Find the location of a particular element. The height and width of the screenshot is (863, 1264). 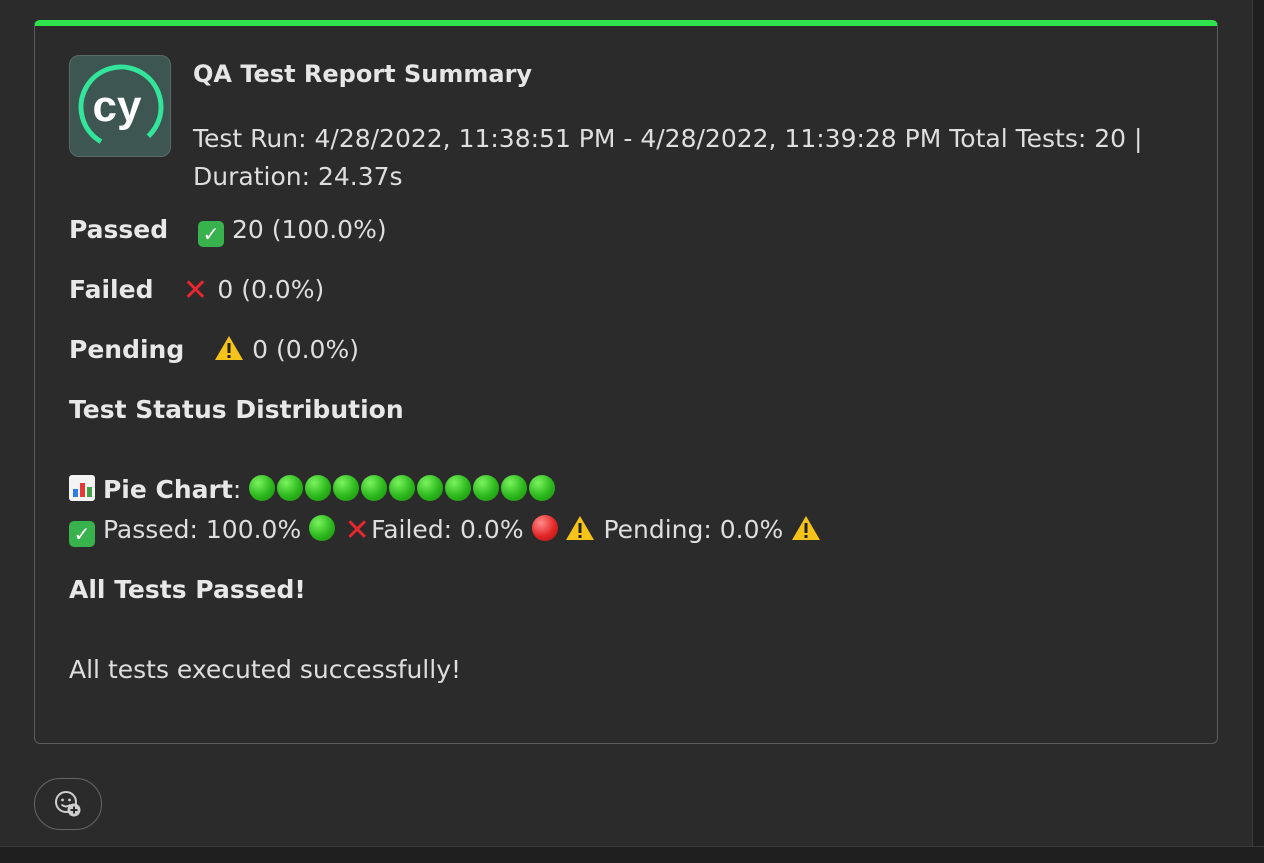

add-reaction-button is located at coordinates (68, 804).